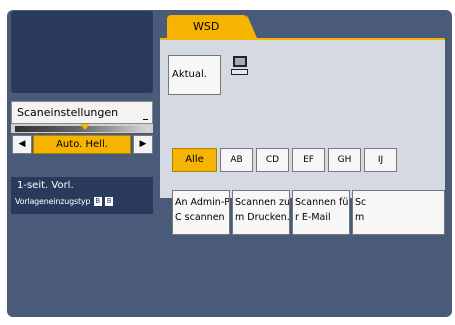  I want to click on tab-wsd-label: WSD, so click(206, 26).